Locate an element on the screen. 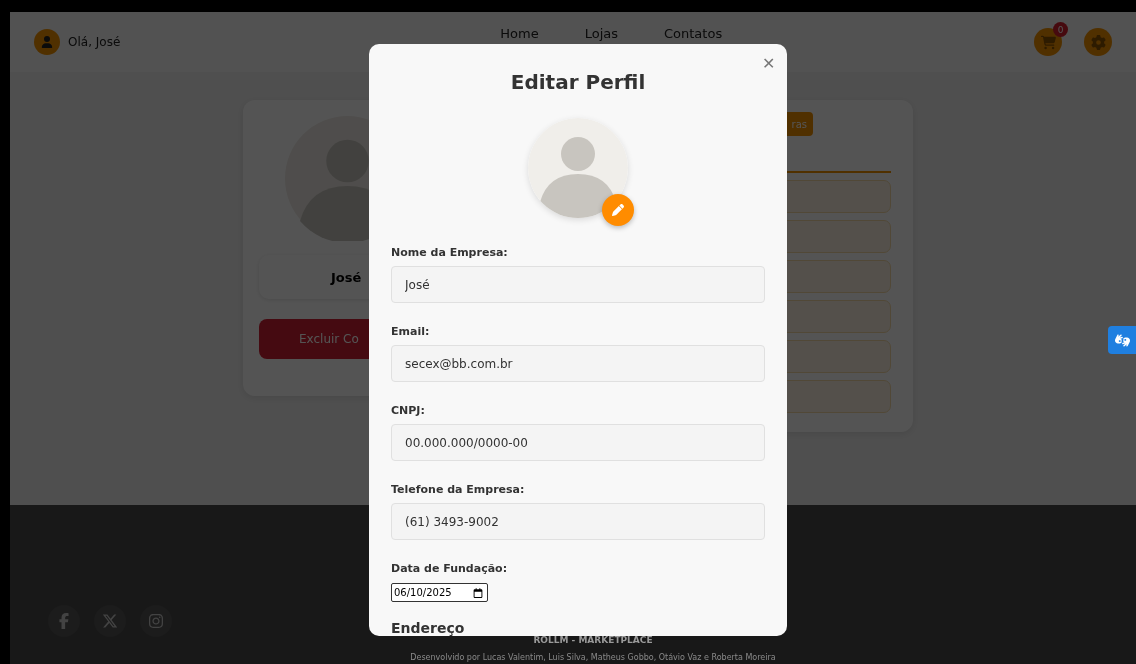 The height and width of the screenshot is (664, 1136). section-heading: Endereço is located at coordinates (428, 628).